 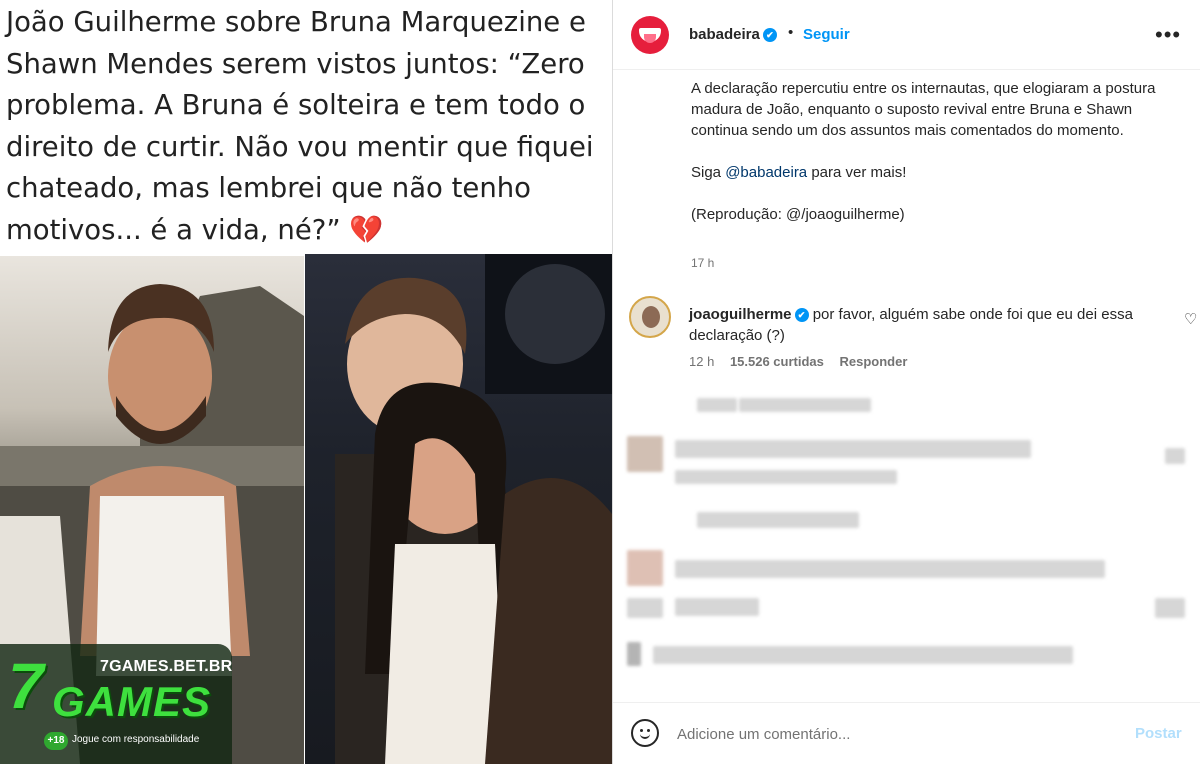 I want to click on post-comment-button: Postar, so click(x=1158, y=733).